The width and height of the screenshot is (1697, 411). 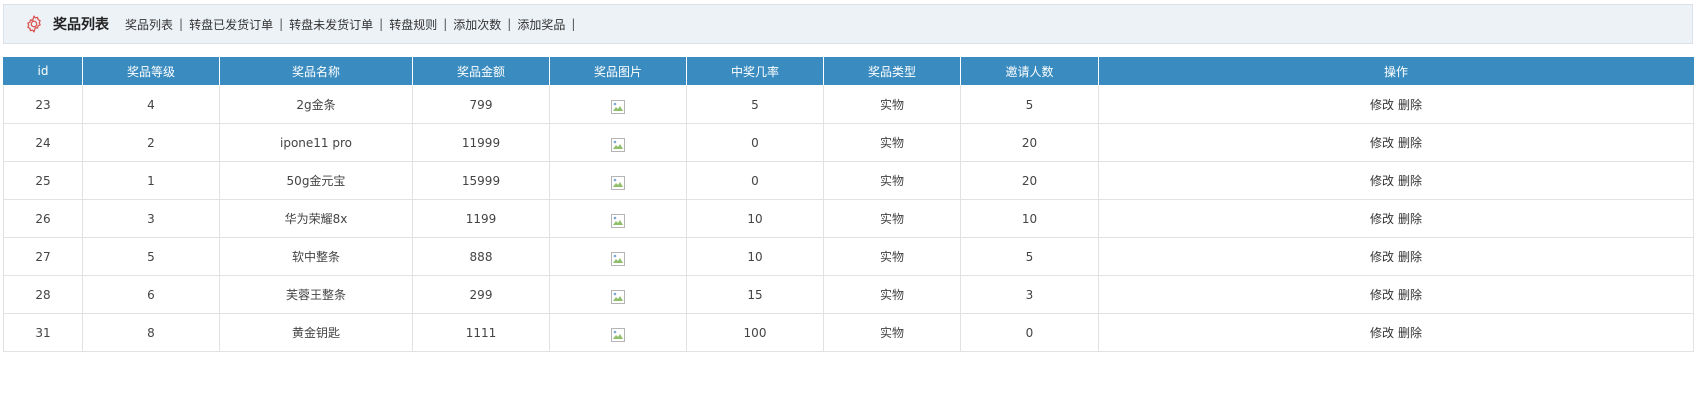 What do you see at coordinates (848, 294) in the screenshot?
I see `table-row: 28 6 芙蓉王整条 299 15 实物 3 修改 删除` at bounding box center [848, 294].